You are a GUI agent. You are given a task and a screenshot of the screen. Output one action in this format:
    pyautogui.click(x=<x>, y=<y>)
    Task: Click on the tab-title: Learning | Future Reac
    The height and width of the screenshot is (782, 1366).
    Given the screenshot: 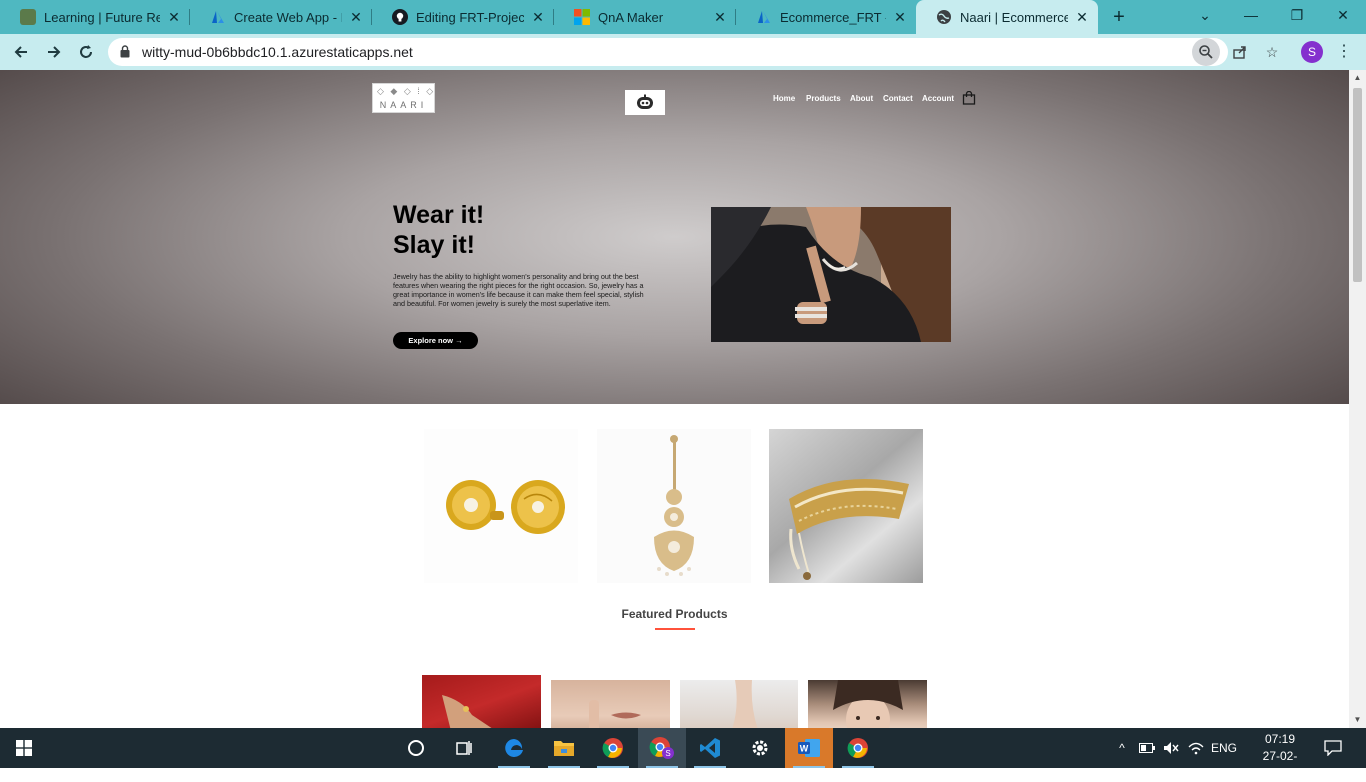 What is the action you would take?
    pyautogui.click(x=102, y=17)
    